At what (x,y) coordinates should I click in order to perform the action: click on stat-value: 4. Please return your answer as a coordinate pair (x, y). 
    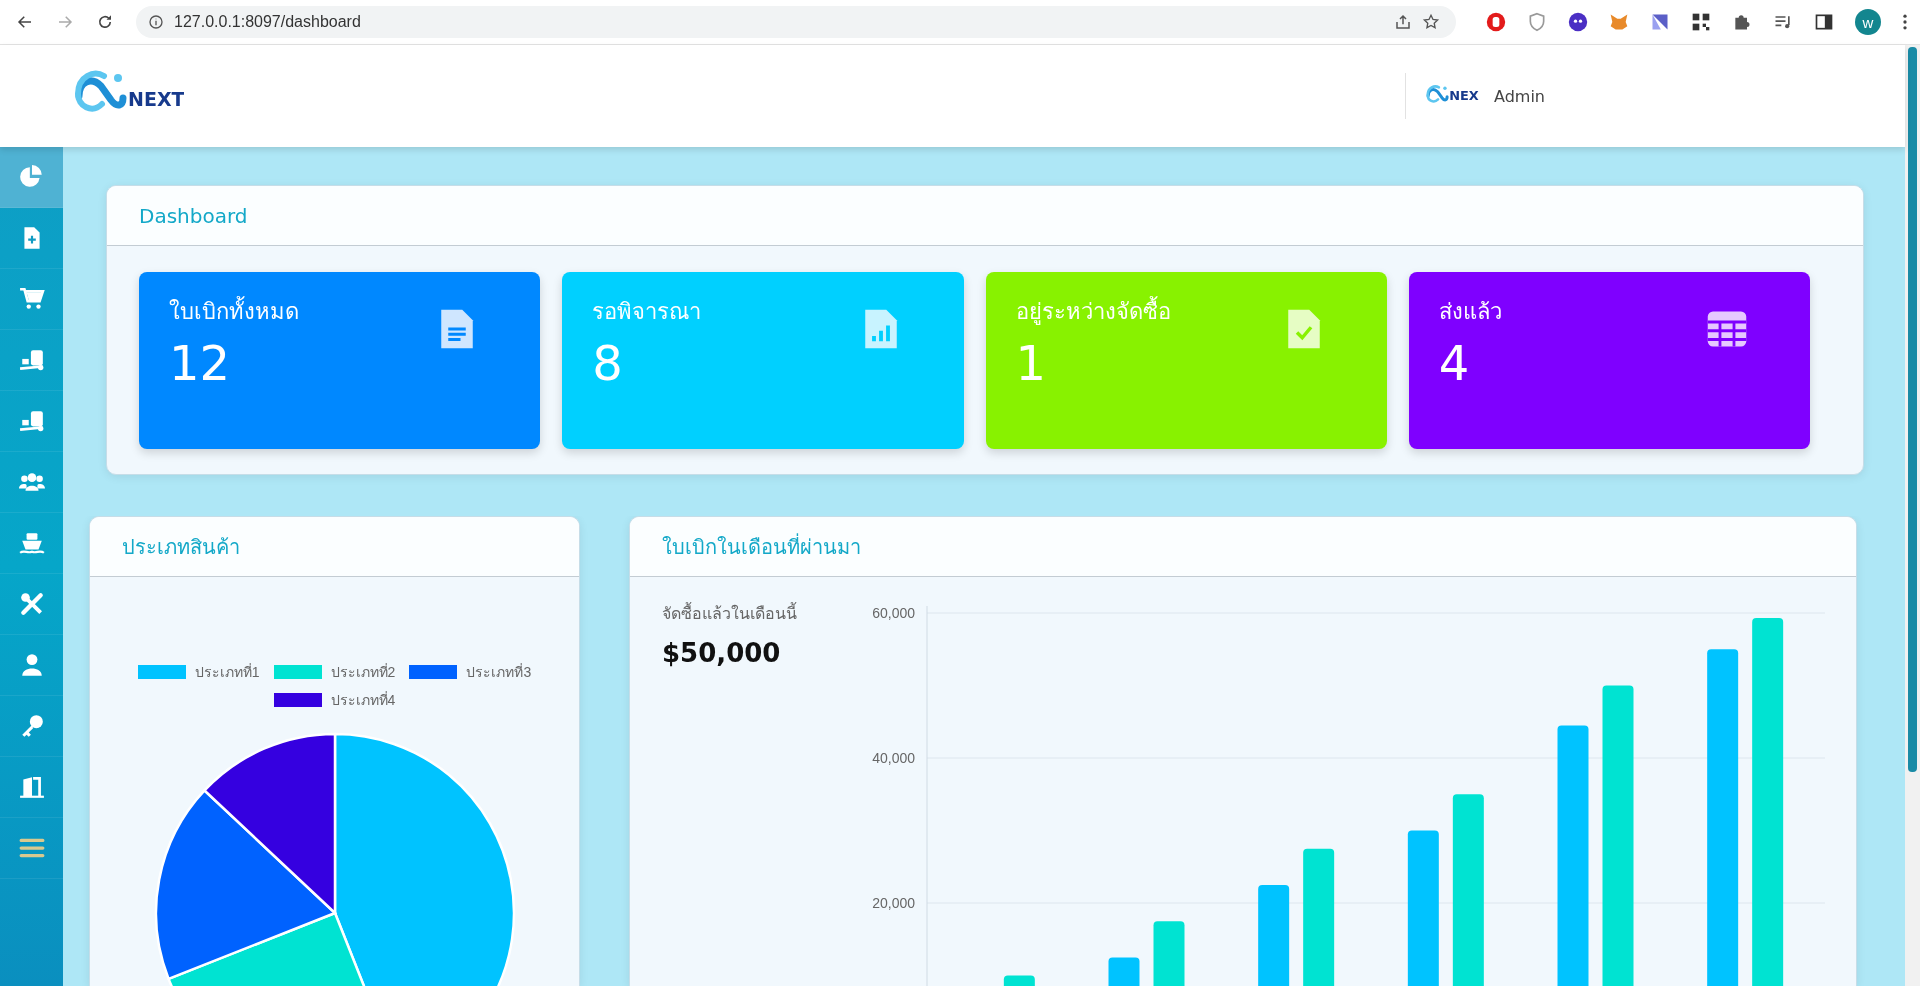
    Looking at the image, I should click on (1454, 363).